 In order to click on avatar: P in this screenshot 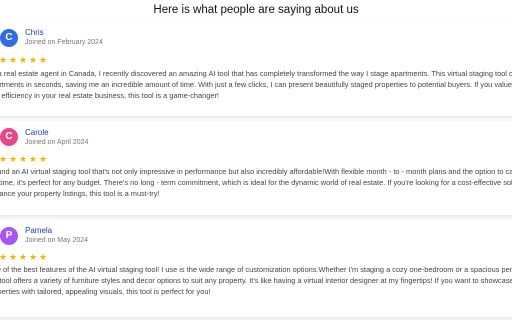, I will do `click(9, 236)`.